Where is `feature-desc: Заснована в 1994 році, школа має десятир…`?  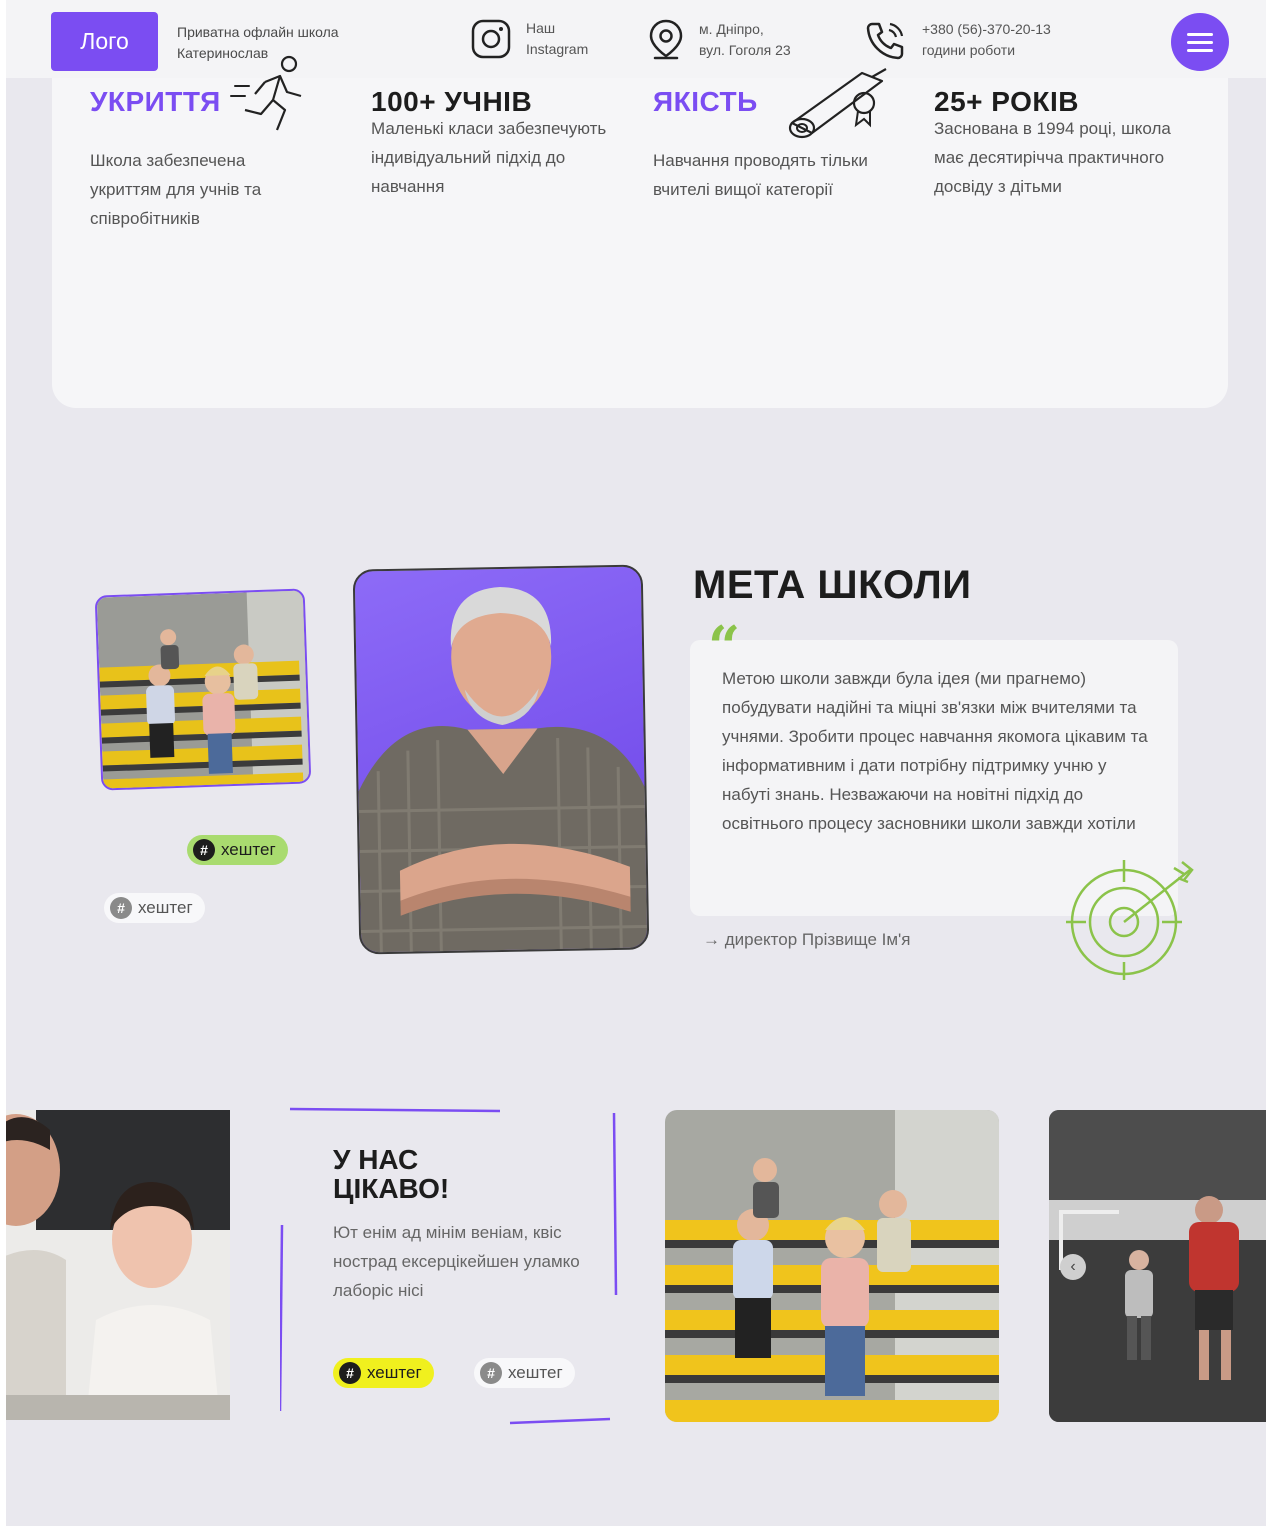
feature-desc: Заснована в 1994 році, школа має десятир… is located at coordinates (1052, 157).